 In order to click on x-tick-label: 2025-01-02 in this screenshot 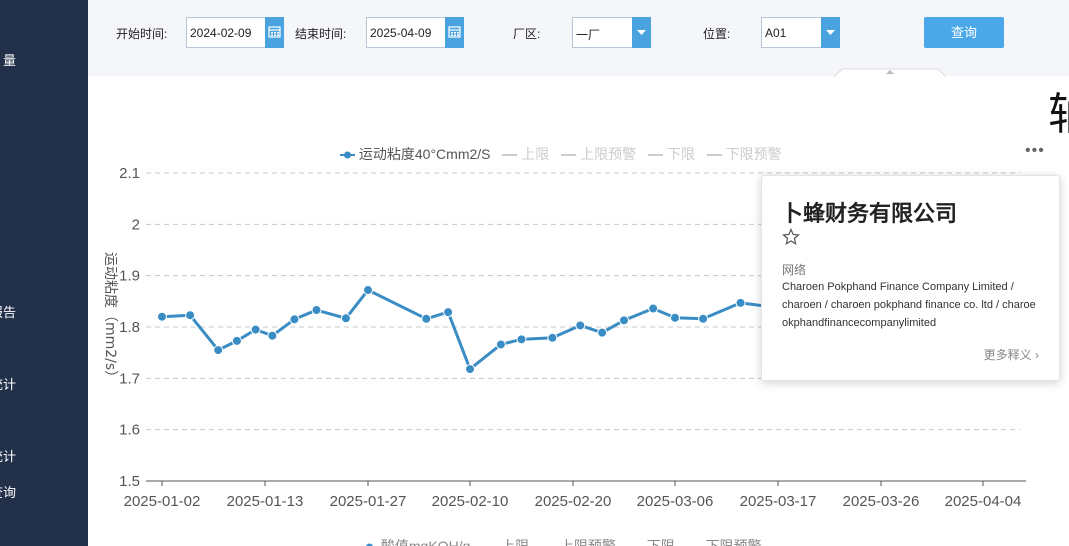, I will do `click(162, 501)`.